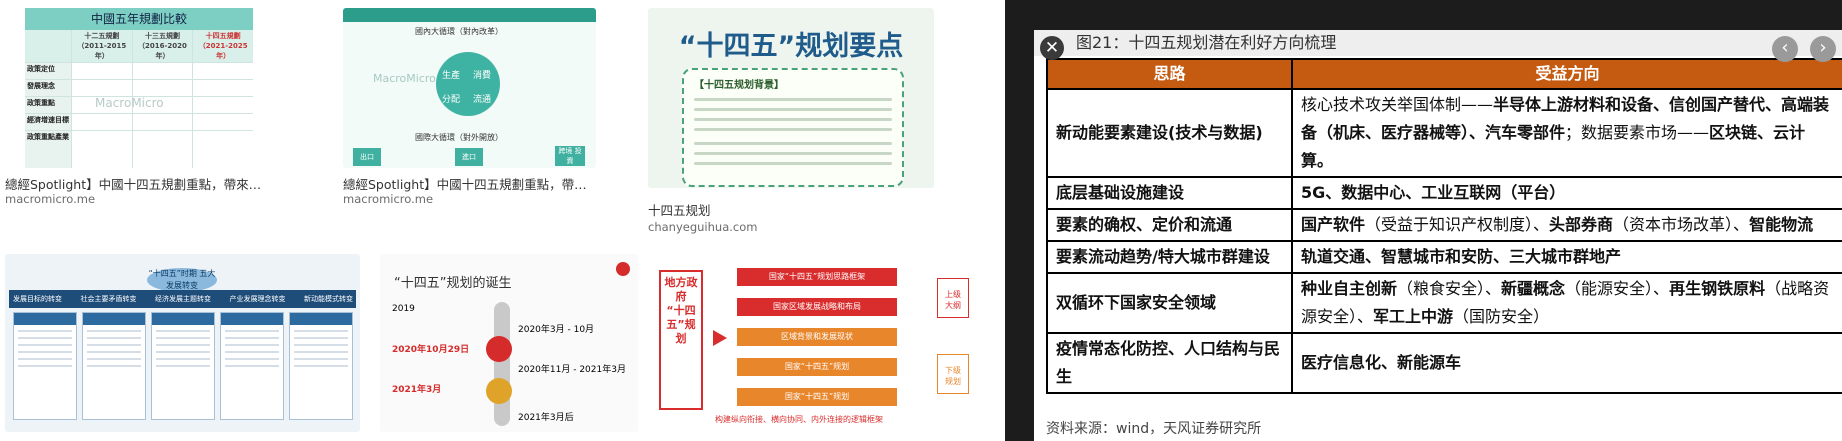 This screenshot has height=441, width=1842. I want to click on thumb-title: “十四五”规划的诞生, so click(453, 283).